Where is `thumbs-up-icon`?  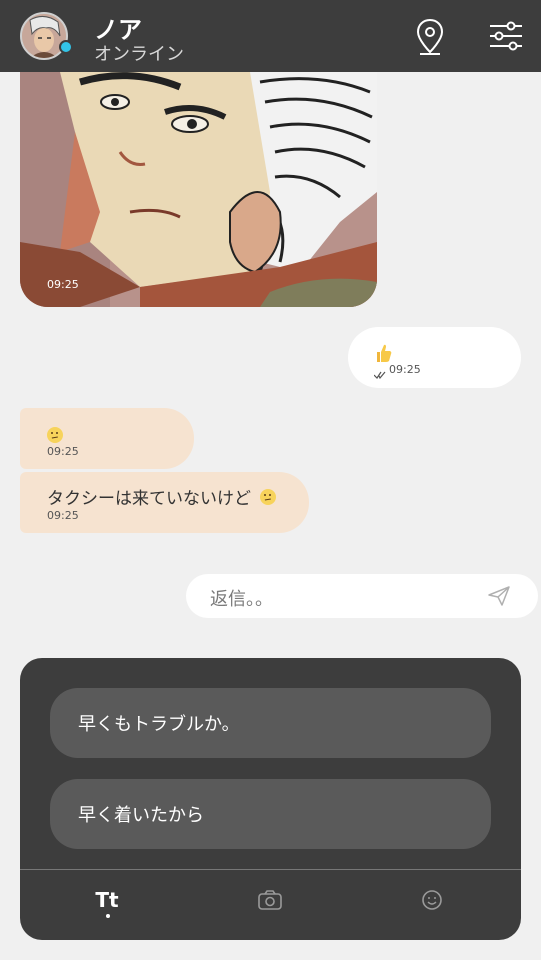 thumbs-up-icon is located at coordinates (383, 353).